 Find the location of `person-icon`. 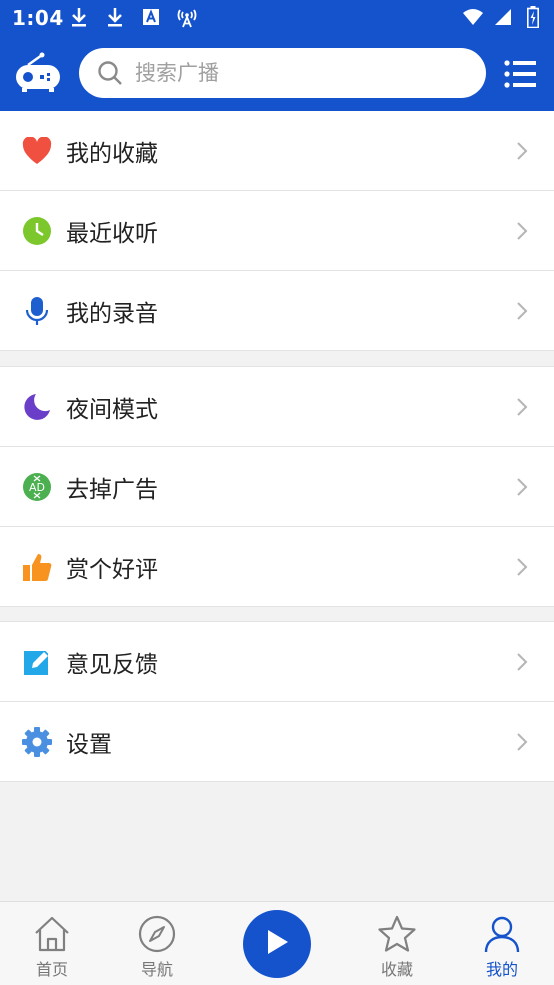

person-icon is located at coordinates (502, 934).